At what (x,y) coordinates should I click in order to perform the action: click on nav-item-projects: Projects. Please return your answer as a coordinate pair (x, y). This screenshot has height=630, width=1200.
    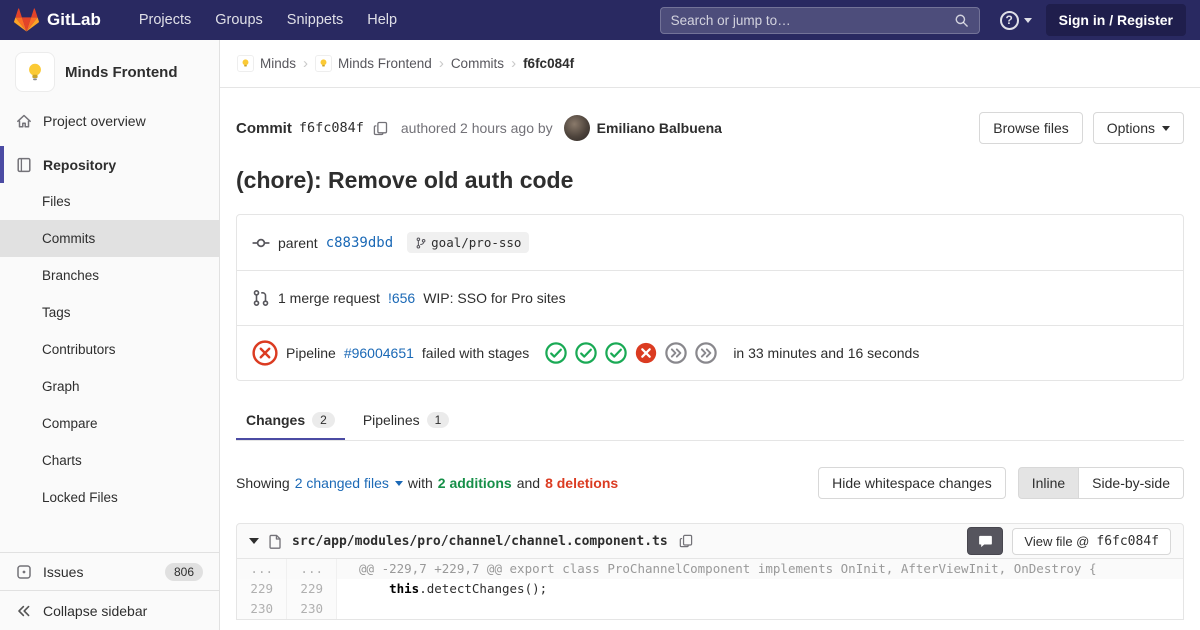
    Looking at the image, I should click on (165, 20).